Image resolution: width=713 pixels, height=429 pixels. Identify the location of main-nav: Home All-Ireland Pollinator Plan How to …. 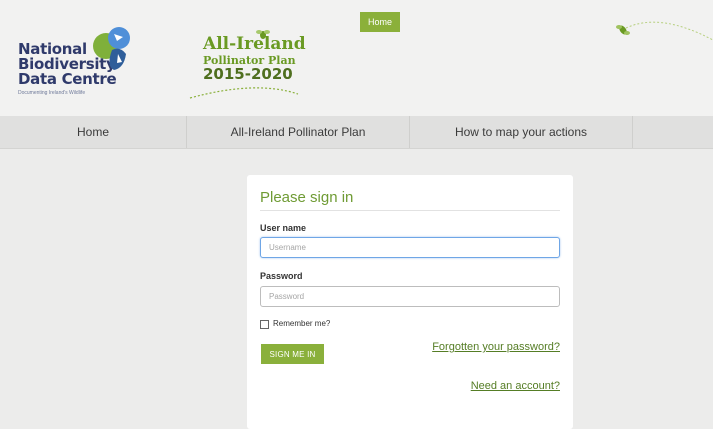
(356, 132).